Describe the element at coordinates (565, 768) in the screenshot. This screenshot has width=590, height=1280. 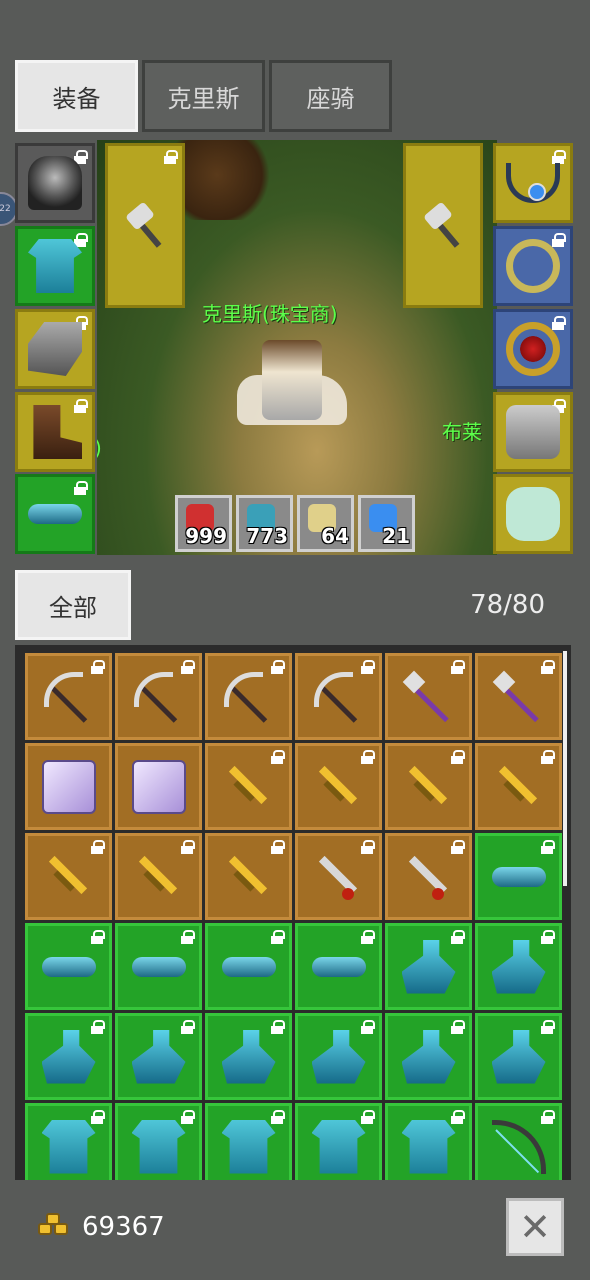
I see `inventory-scrollbar` at that location.